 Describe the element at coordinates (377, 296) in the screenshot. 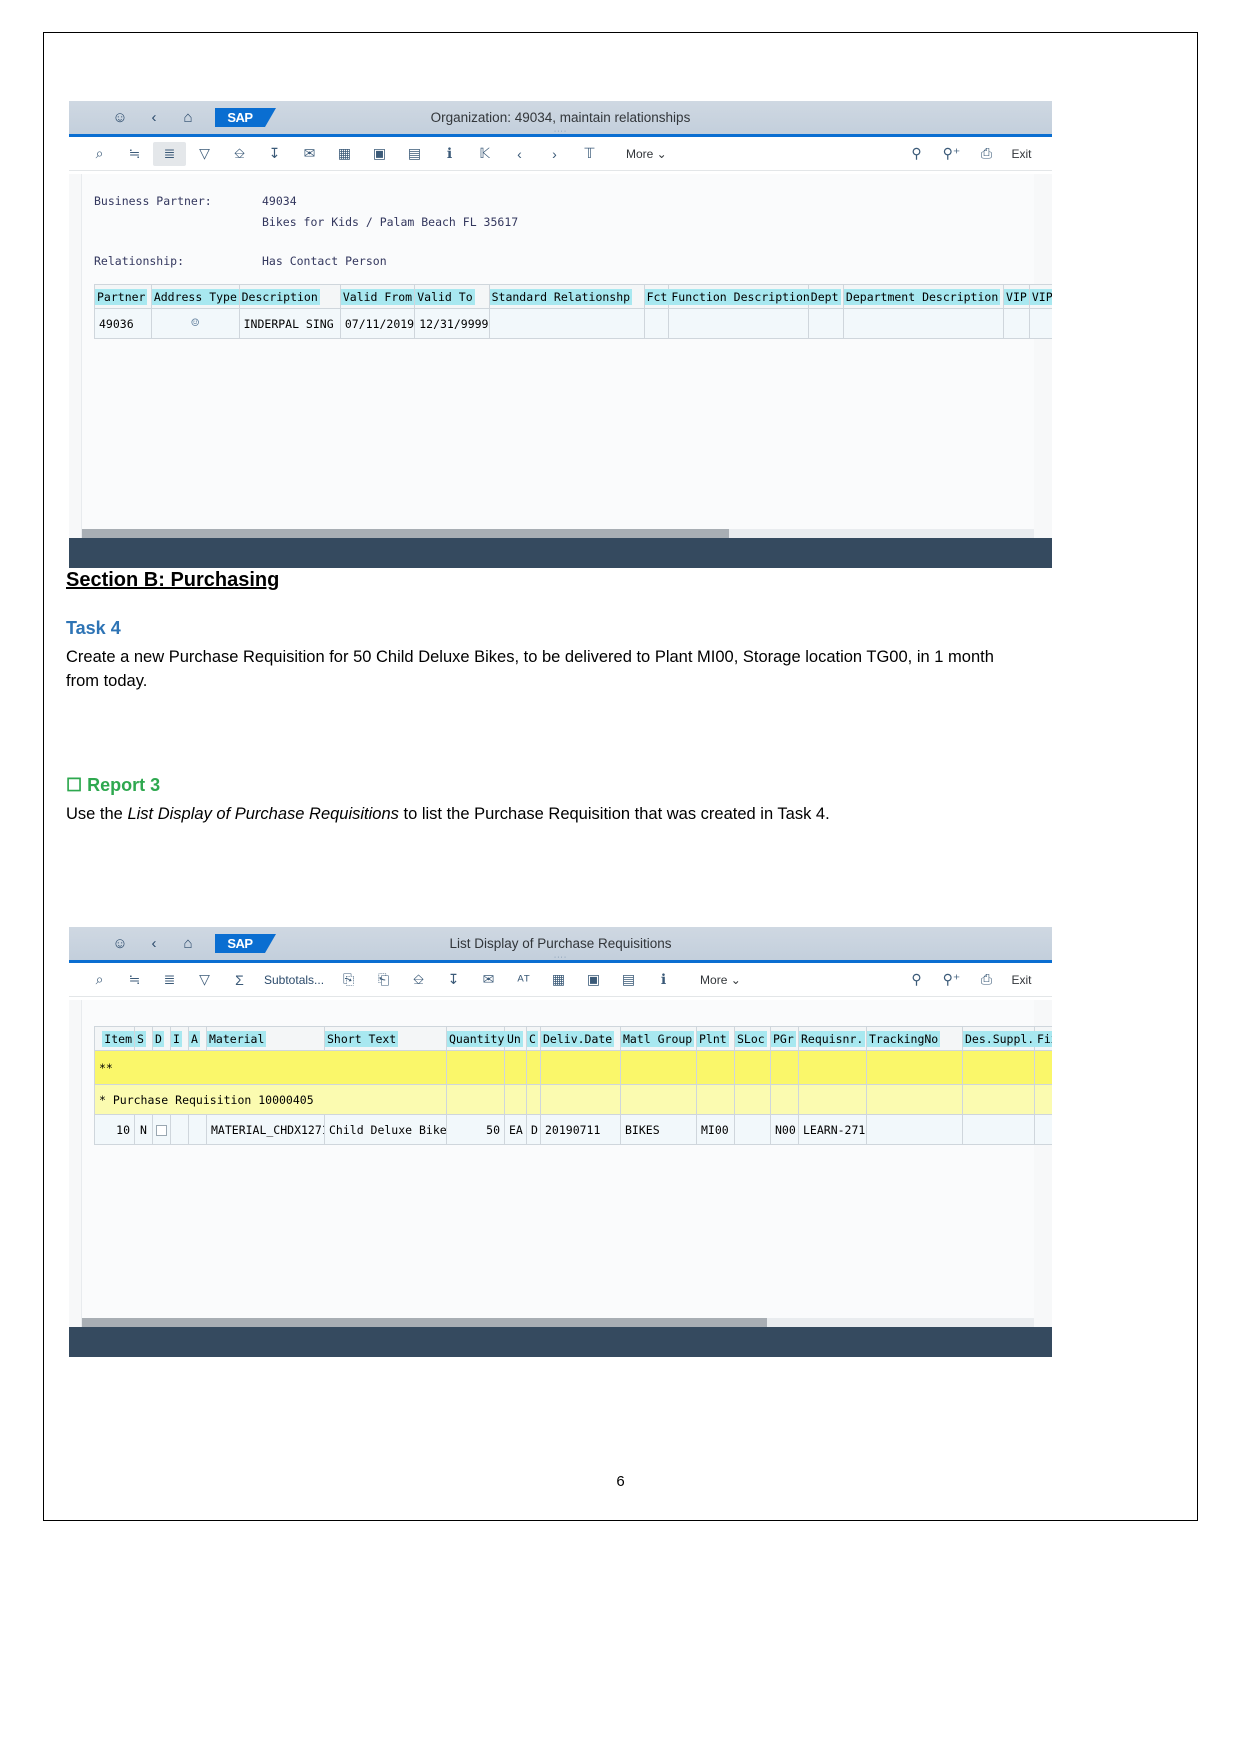

I see `col-valid-from: Valid From` at that location.